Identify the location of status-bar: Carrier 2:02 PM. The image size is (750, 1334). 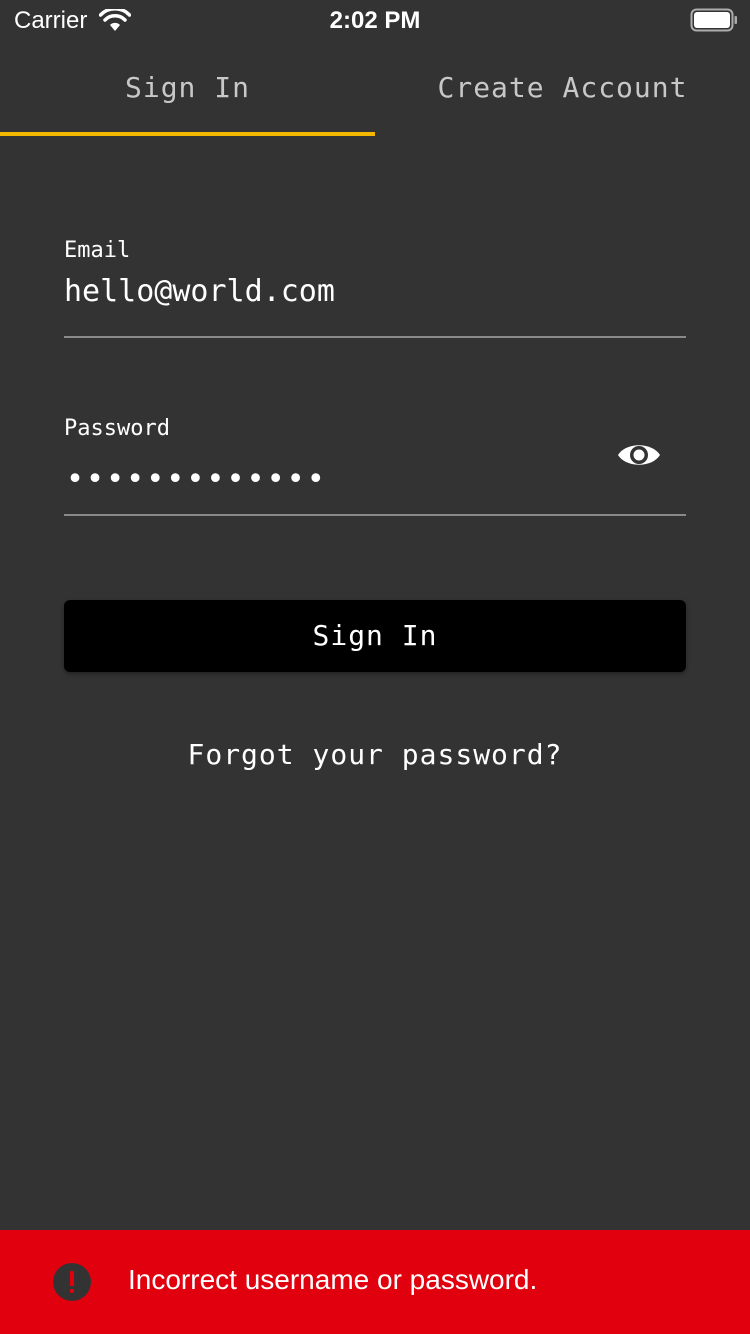
(375, 20).